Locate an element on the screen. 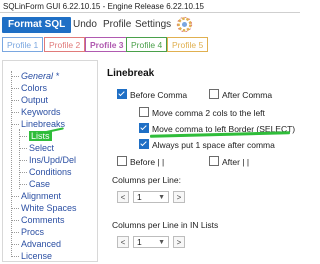 Image resolution: width=320 pixels, height=264 pixels. undo-button: Undo is located at coordinates (85, 25).